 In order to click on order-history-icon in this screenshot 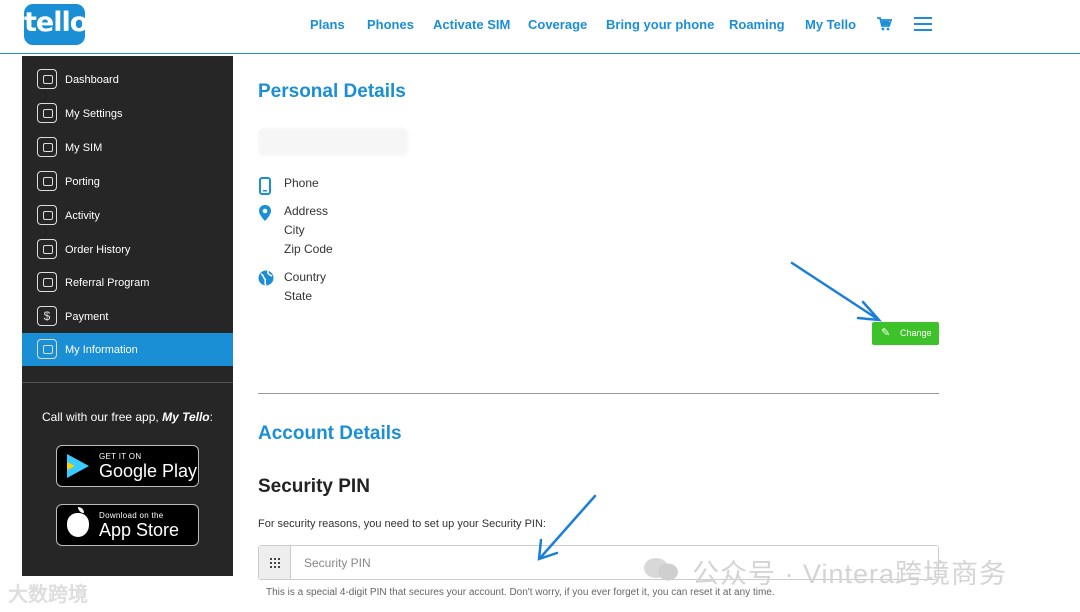, I will do `click(47, 249)`.